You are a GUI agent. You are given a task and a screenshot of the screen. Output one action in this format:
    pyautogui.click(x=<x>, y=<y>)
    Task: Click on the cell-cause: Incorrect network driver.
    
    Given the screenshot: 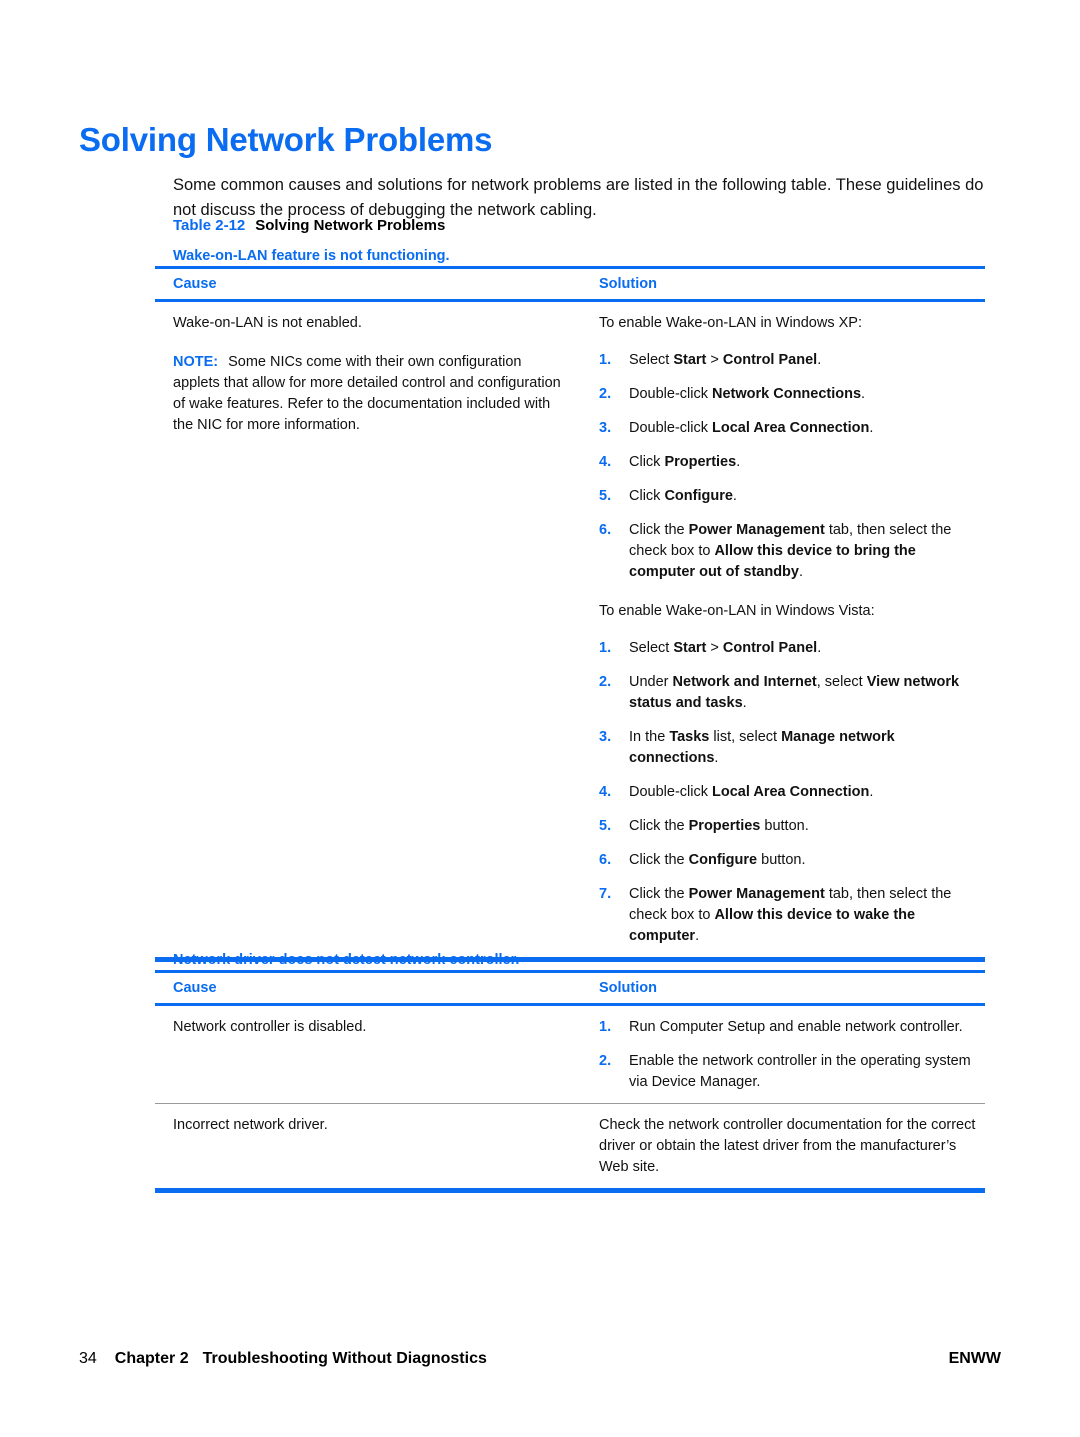 What is the action you would take?
    pyautogui.click(x=250, y=1125)
    